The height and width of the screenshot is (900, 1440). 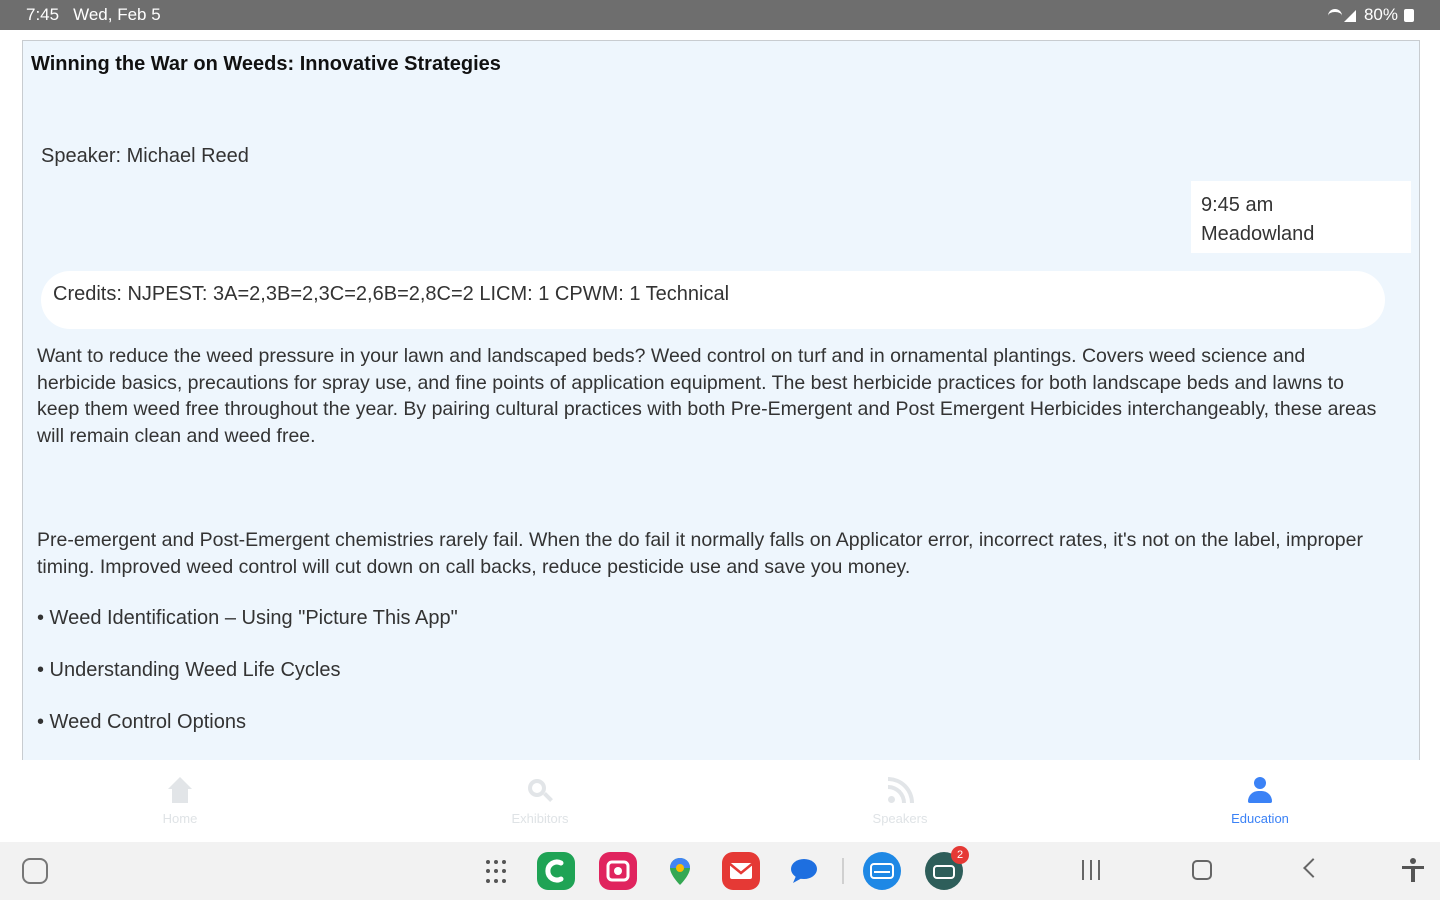 What do you see at coordinates (960, 855) in the screenshot?
I see `notification-badge: 2` at bounding box center [960, 855].